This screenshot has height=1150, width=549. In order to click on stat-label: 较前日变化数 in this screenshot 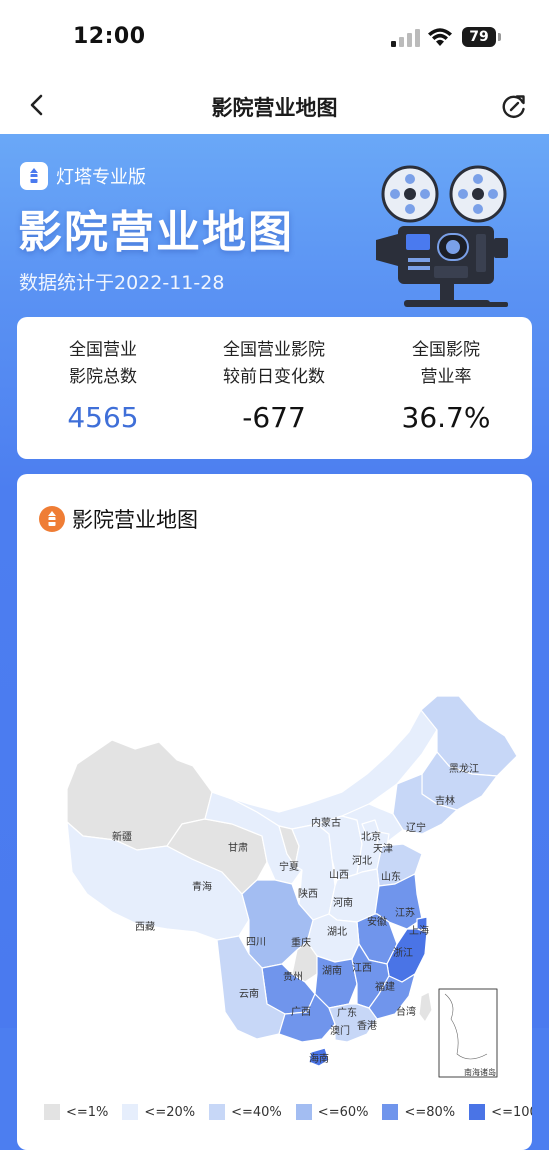, I will do `click(274, 377)`.